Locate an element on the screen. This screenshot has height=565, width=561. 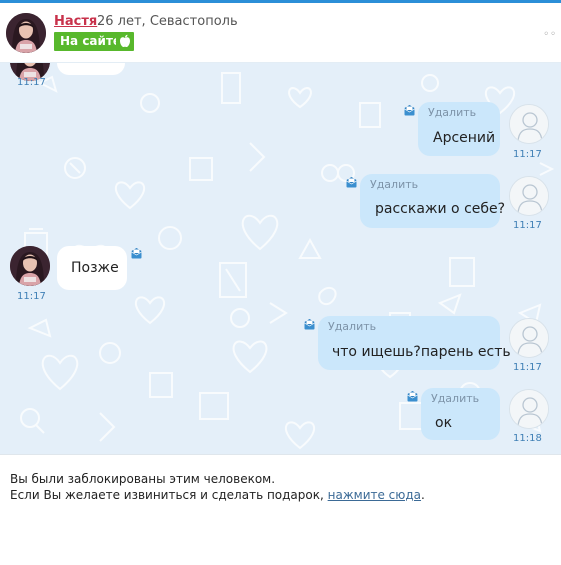
outgoing-message-bubble: Удалить Арсений is located at coordinates (459, 129).